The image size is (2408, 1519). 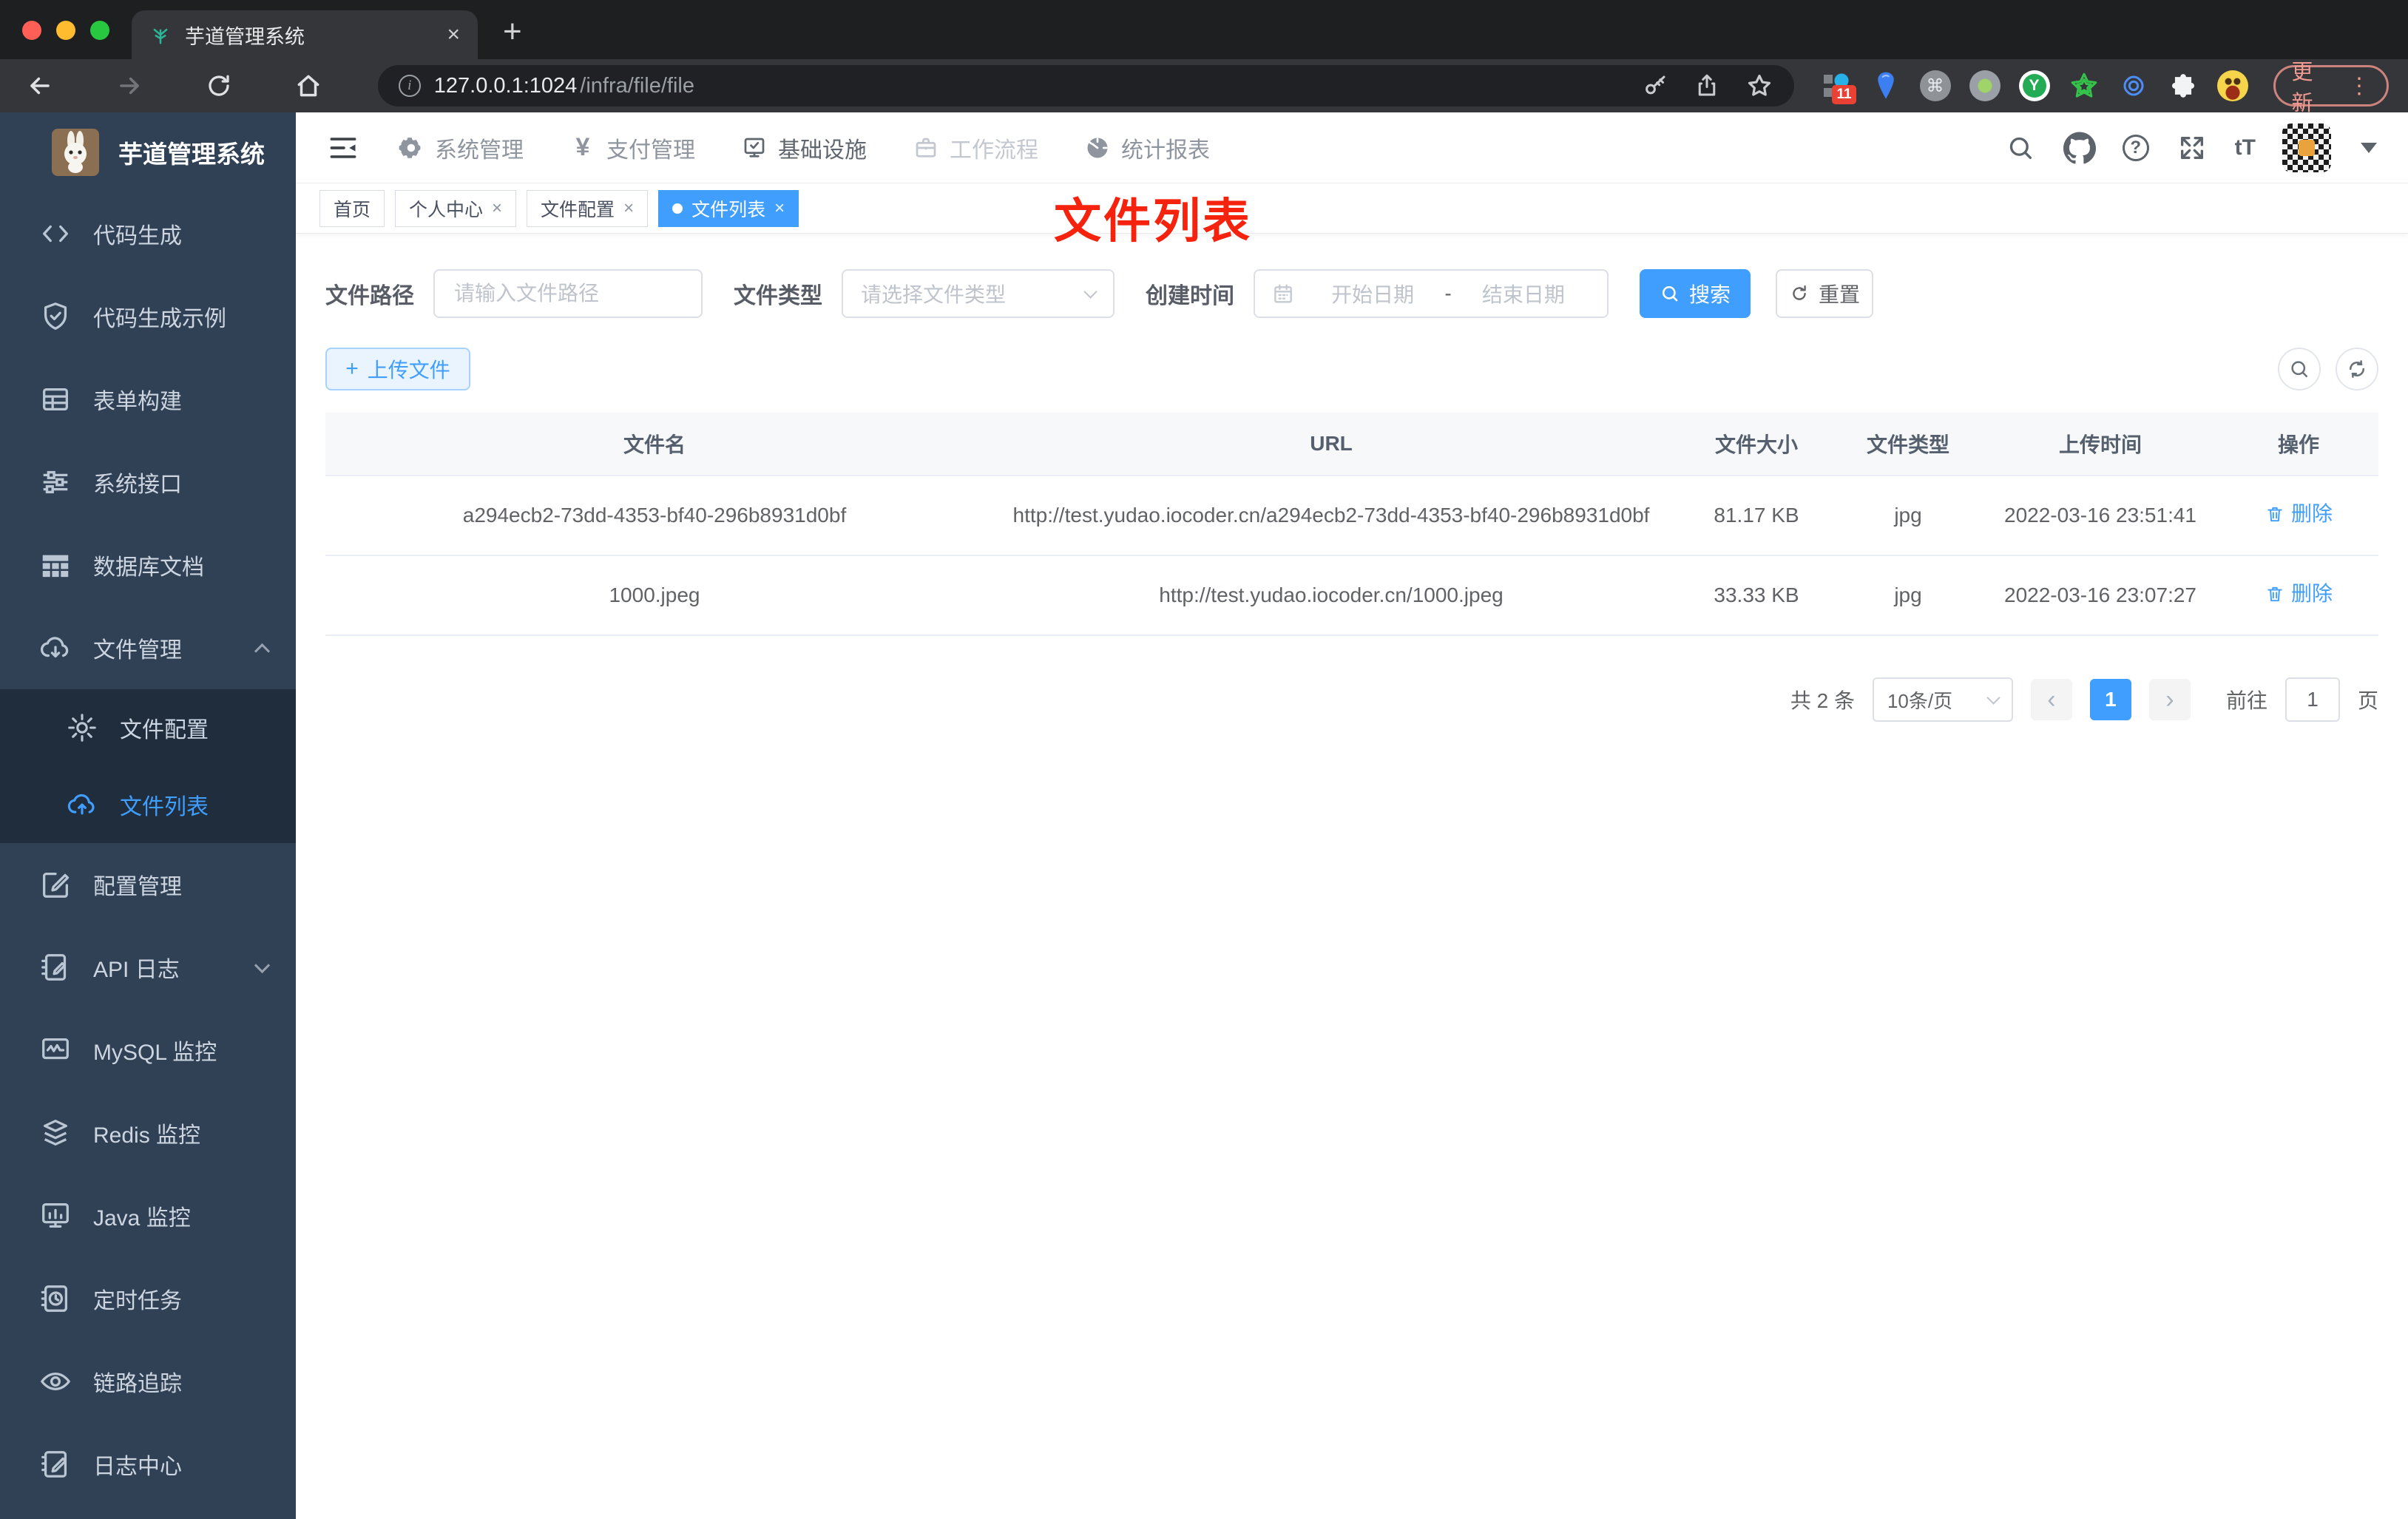 I want to click on sidebar-item-label: Java 监控, so click(x=142, y=1218).